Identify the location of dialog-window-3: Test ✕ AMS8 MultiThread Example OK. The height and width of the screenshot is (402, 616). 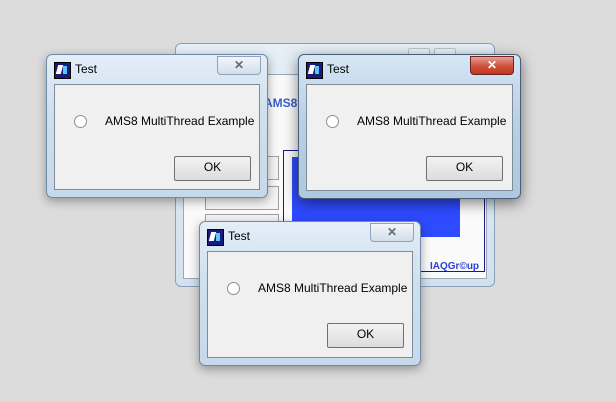
(310, 293).